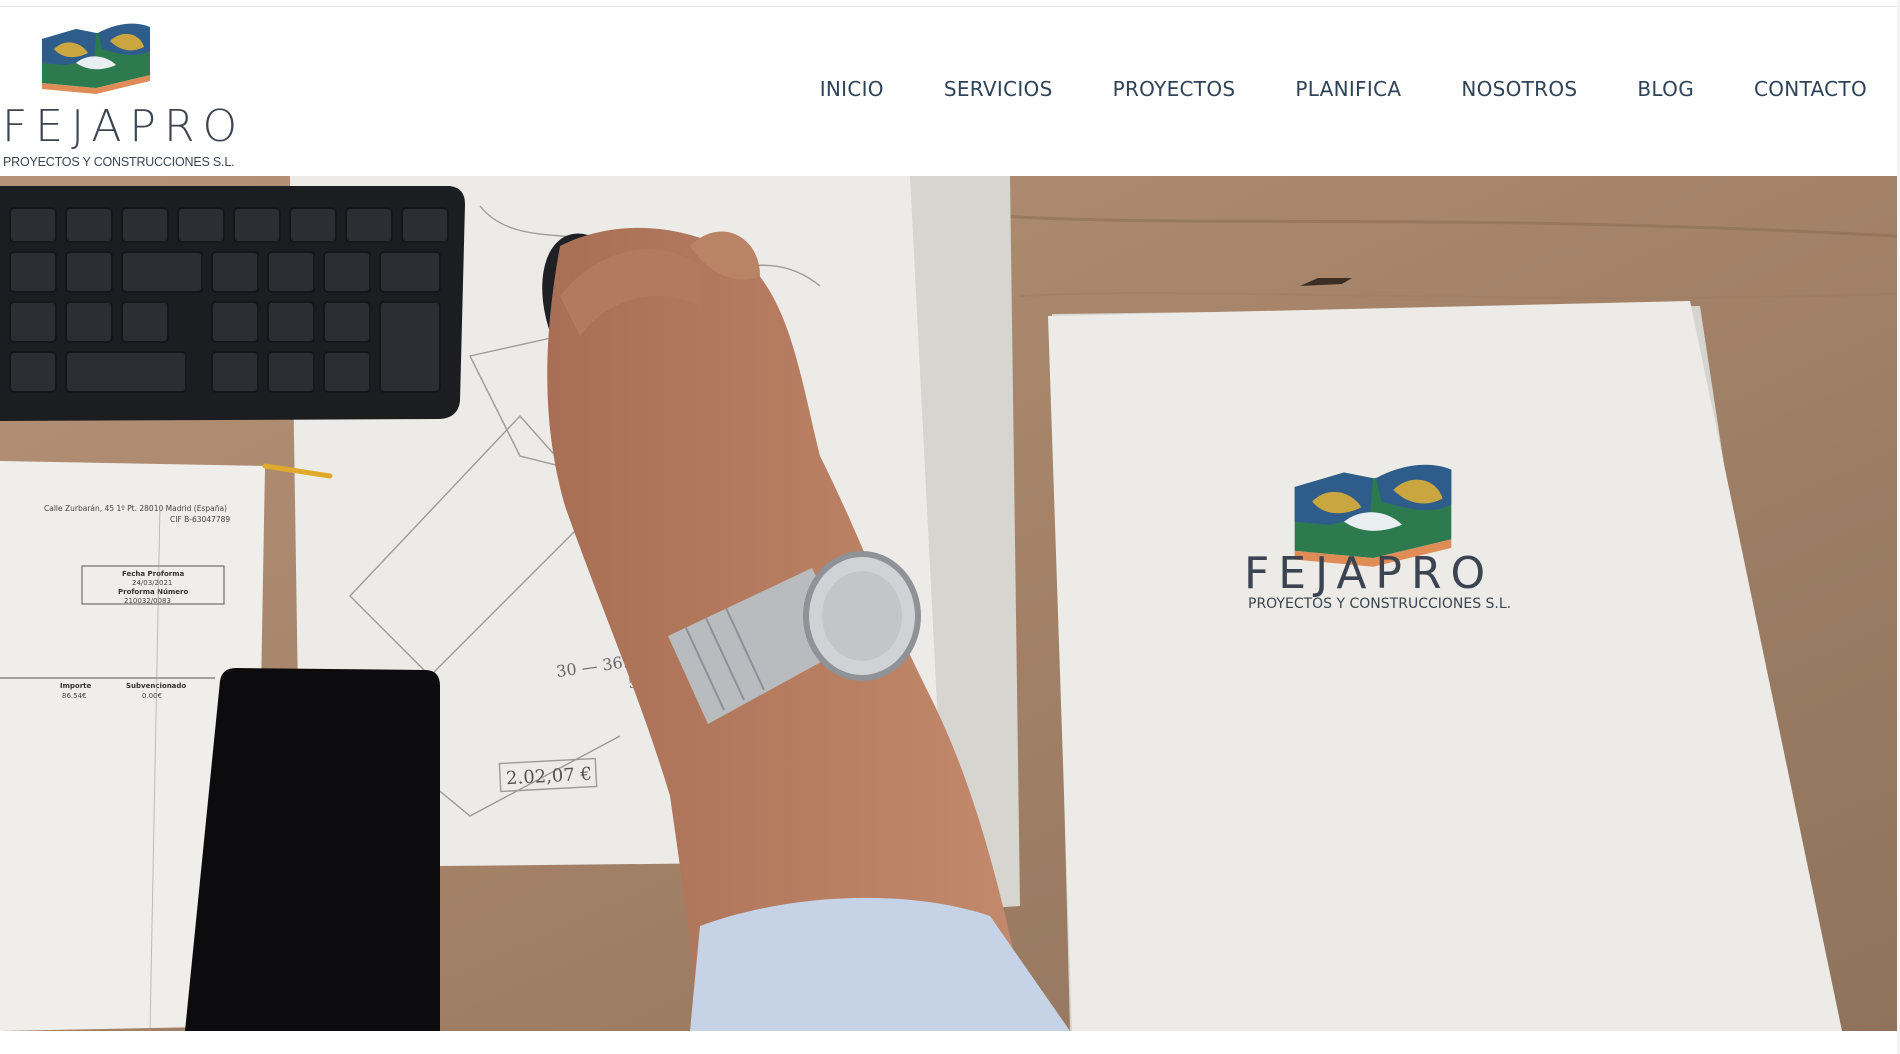  I want to click on invoice-date-label: Fecha Proforma, so click(153, 574).